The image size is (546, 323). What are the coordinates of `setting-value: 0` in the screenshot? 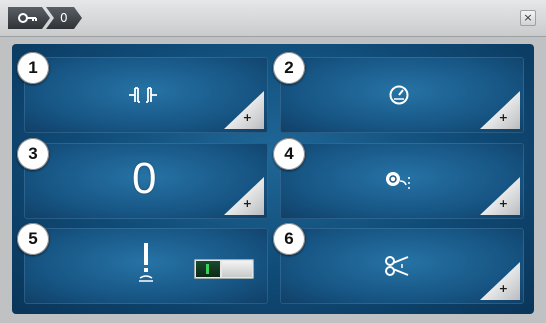 It's located at (144, 178).